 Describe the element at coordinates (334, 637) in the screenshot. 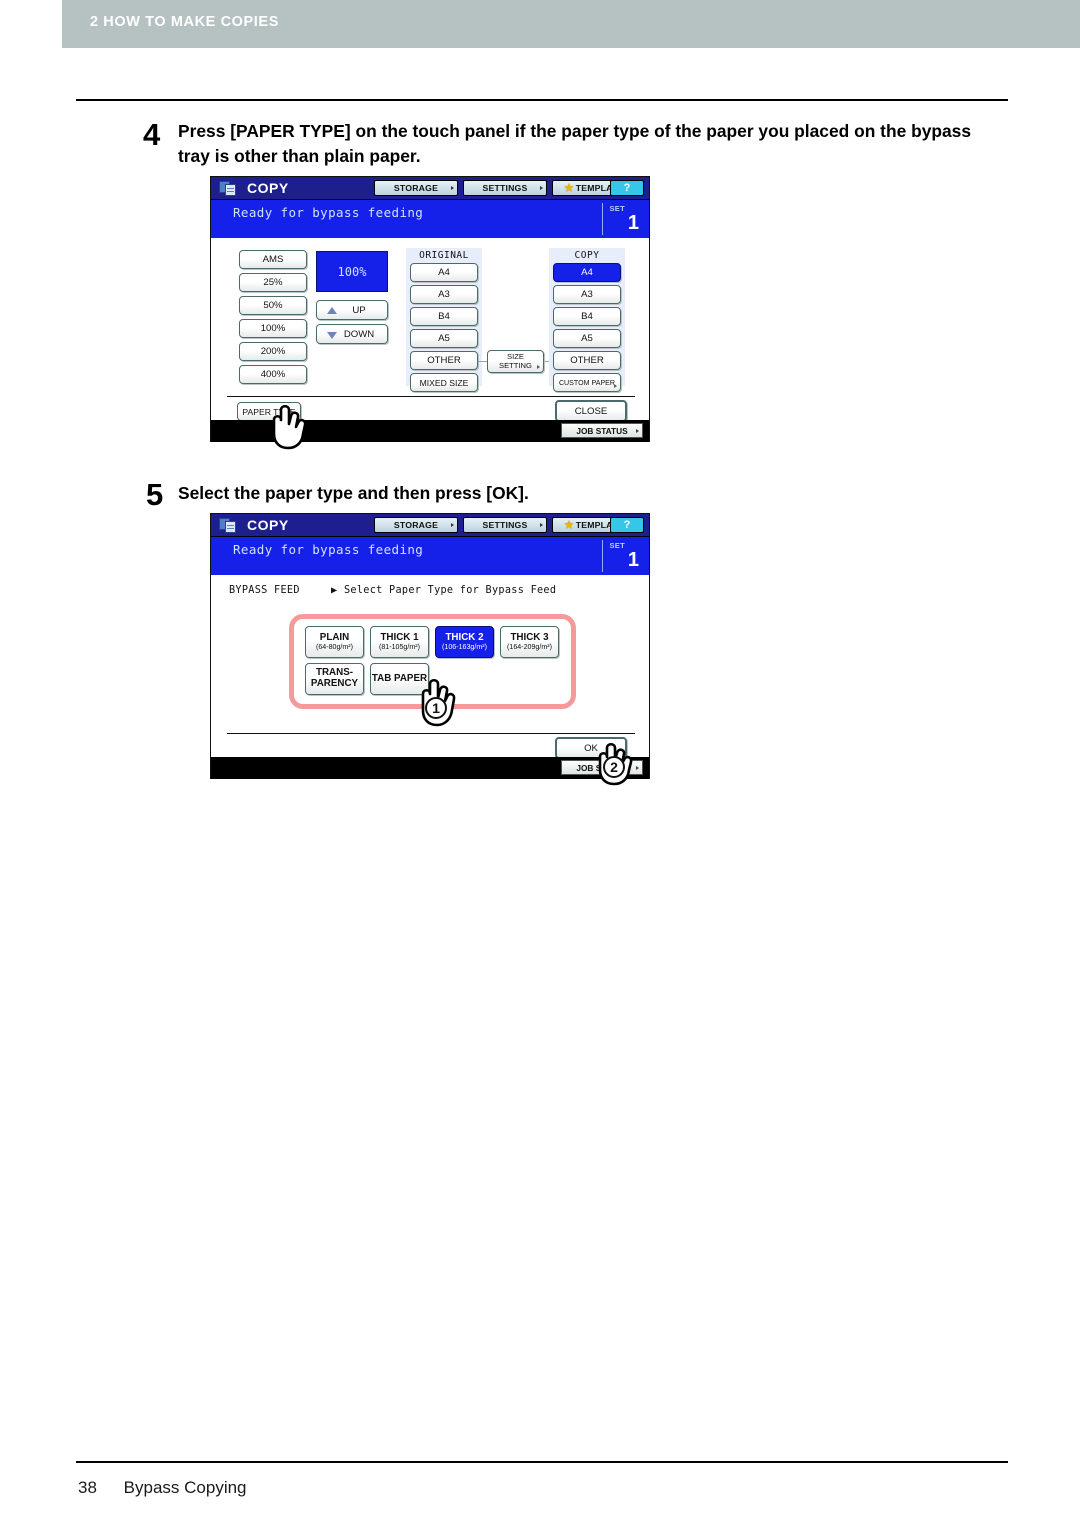

I see `paper-type-plain-name: PLAIN` at that location.